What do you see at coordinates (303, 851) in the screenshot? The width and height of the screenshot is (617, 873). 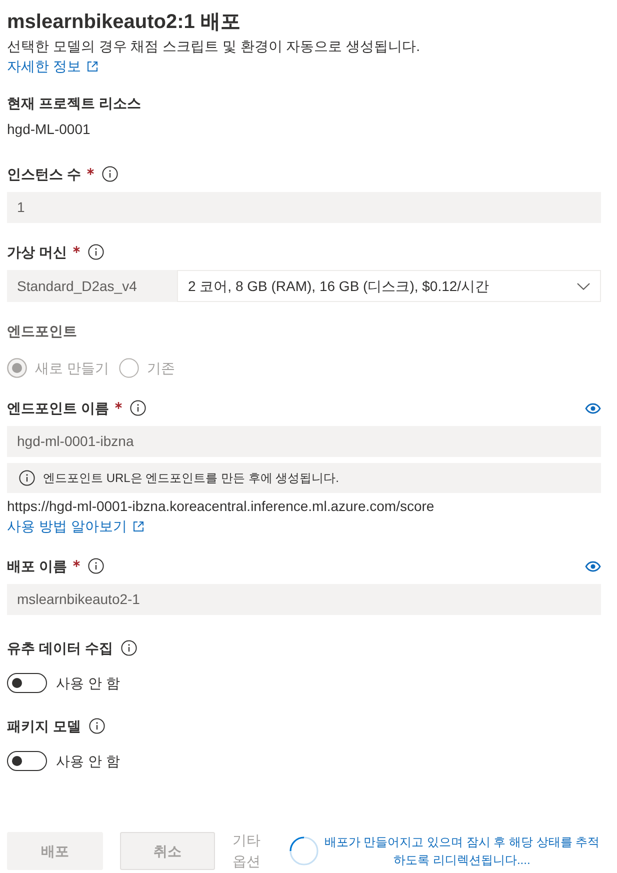 I see `spinner-icon` at bounding box center [303, 851].